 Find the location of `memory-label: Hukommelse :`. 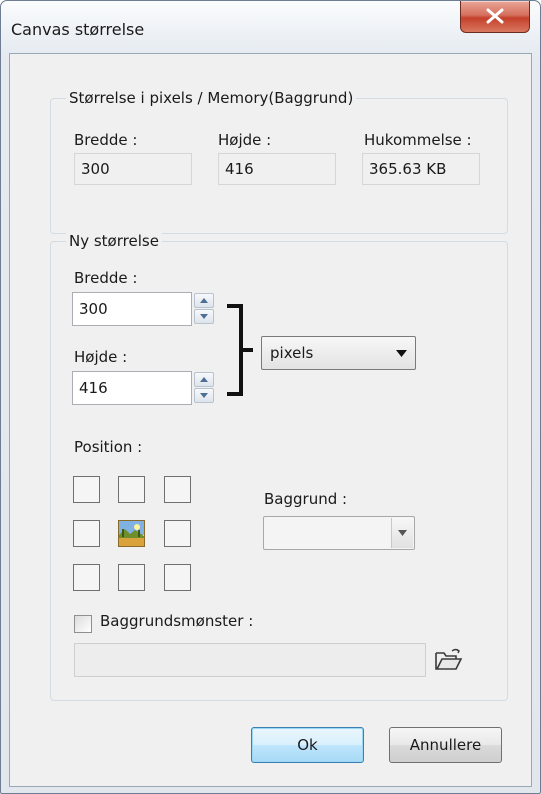

memory-label: Hukommelse : is located at coordinates (418, 140).